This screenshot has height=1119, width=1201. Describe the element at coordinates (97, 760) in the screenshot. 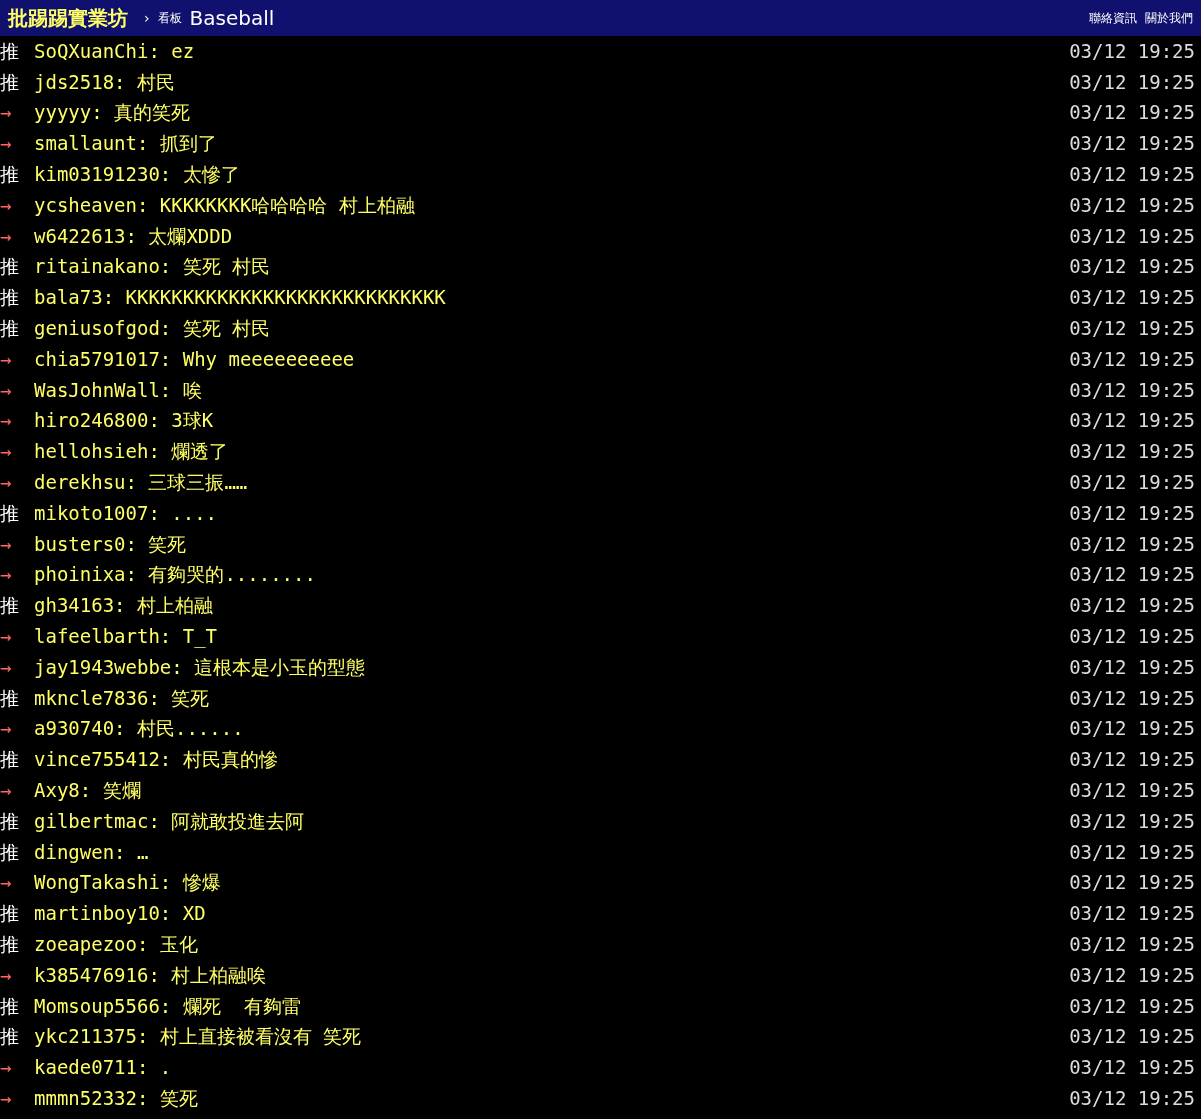

I see `push-user: vince755412` at that location.